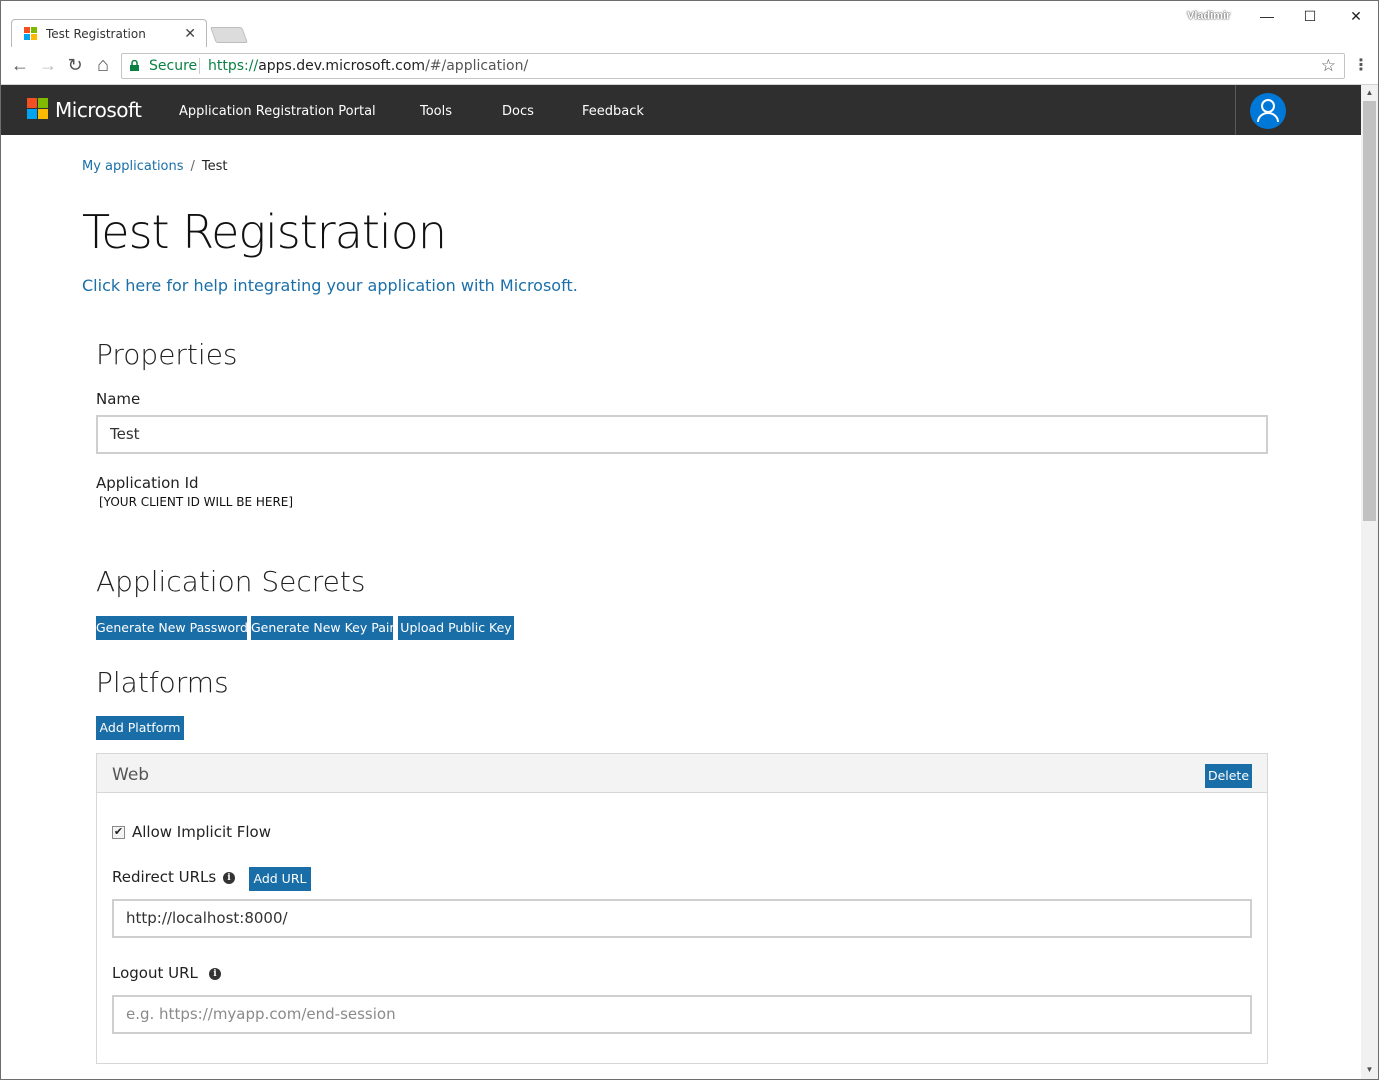 The width and height of the screenshot is (1379, 1080). Describe the element at coordinates (140, 728) in the screenshot. I see `add-platform-button: Add Platform` at that location.